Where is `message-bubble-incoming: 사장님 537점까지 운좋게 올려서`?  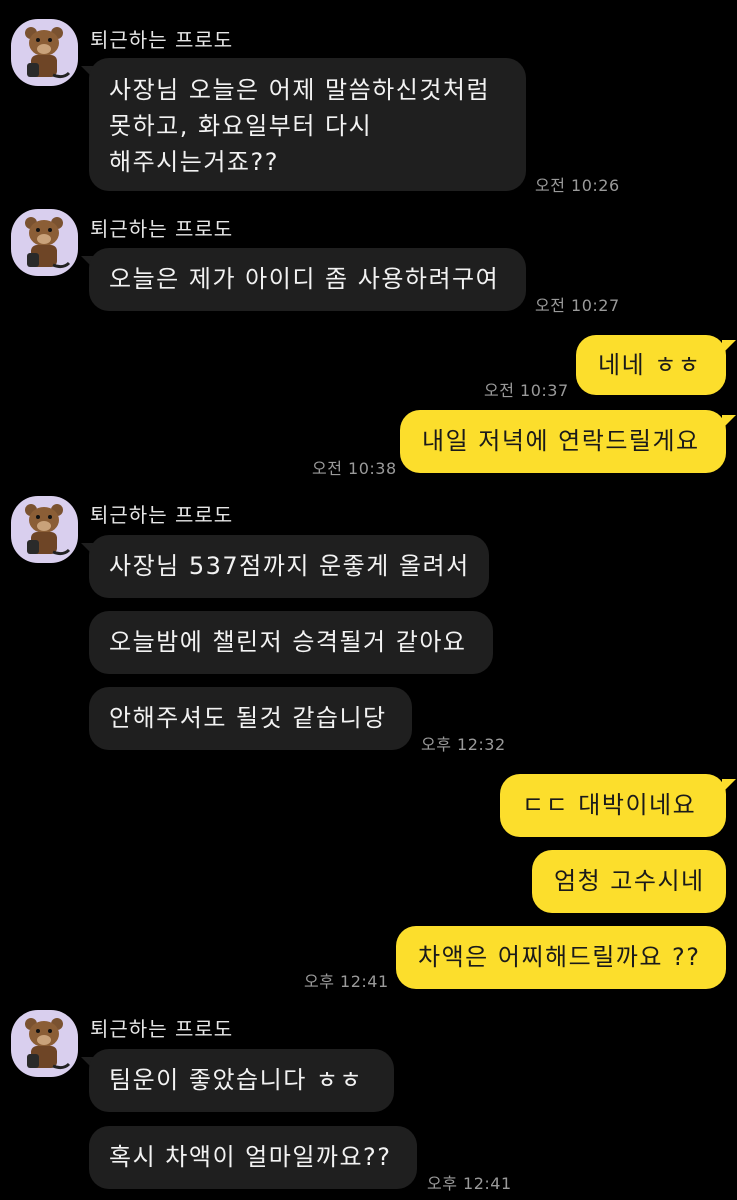 message-bubble-incoming: 사장님 537점까지 운좋게 올려서 is located at coordinates (289, 566).